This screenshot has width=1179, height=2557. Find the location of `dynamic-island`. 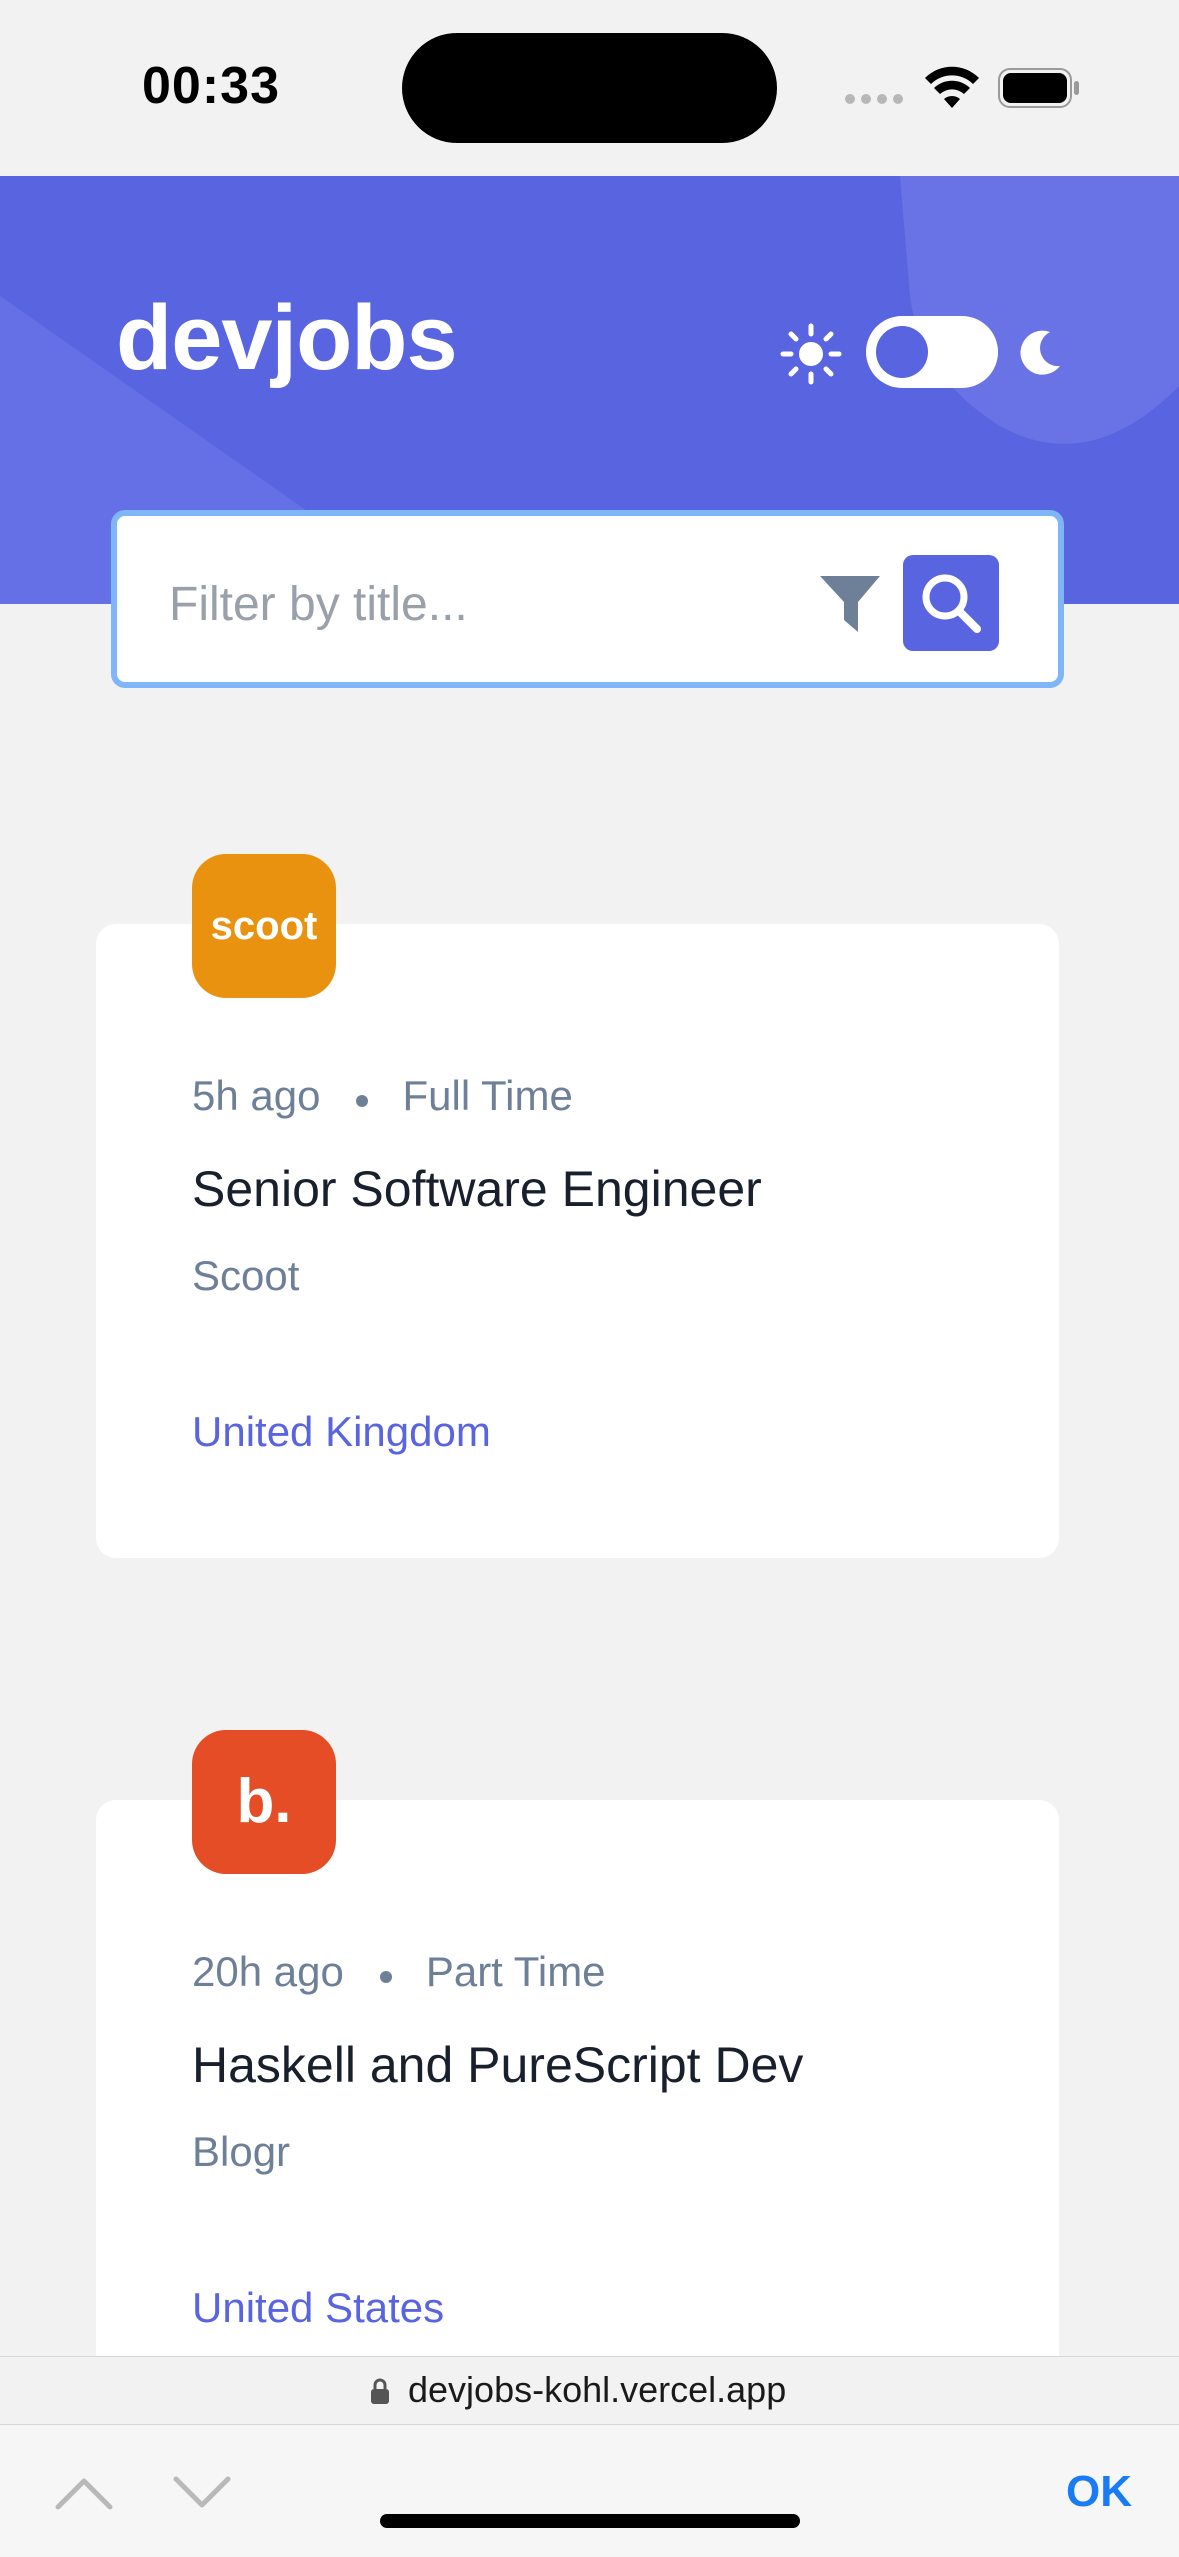

dynamic-island is located at coordinates (589, 88).